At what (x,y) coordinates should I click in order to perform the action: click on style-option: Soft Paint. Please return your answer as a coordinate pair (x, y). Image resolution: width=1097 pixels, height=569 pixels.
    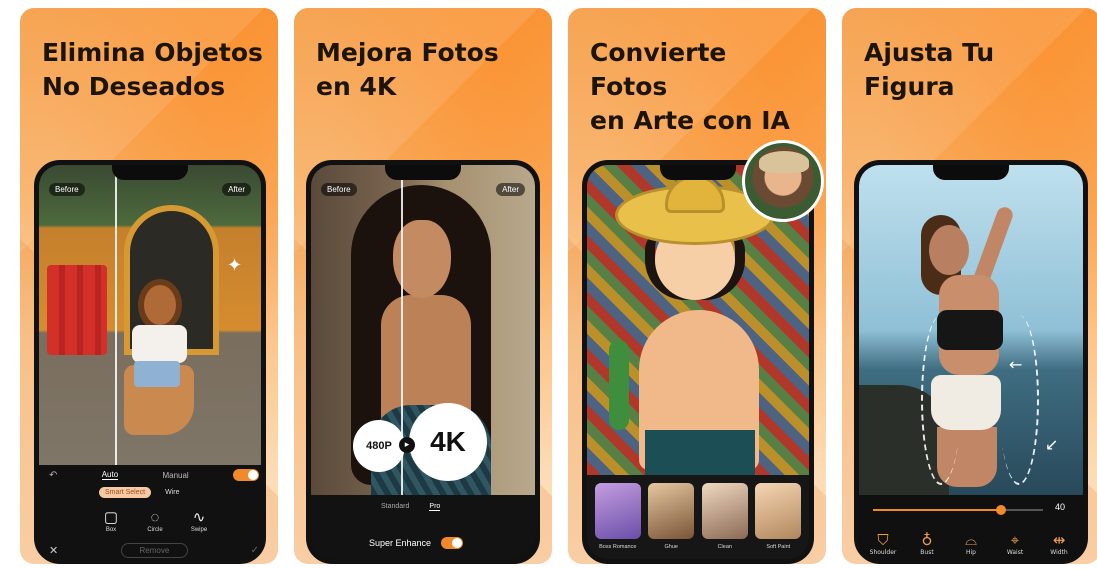
    Looking at the image, I should click on (778, 521).